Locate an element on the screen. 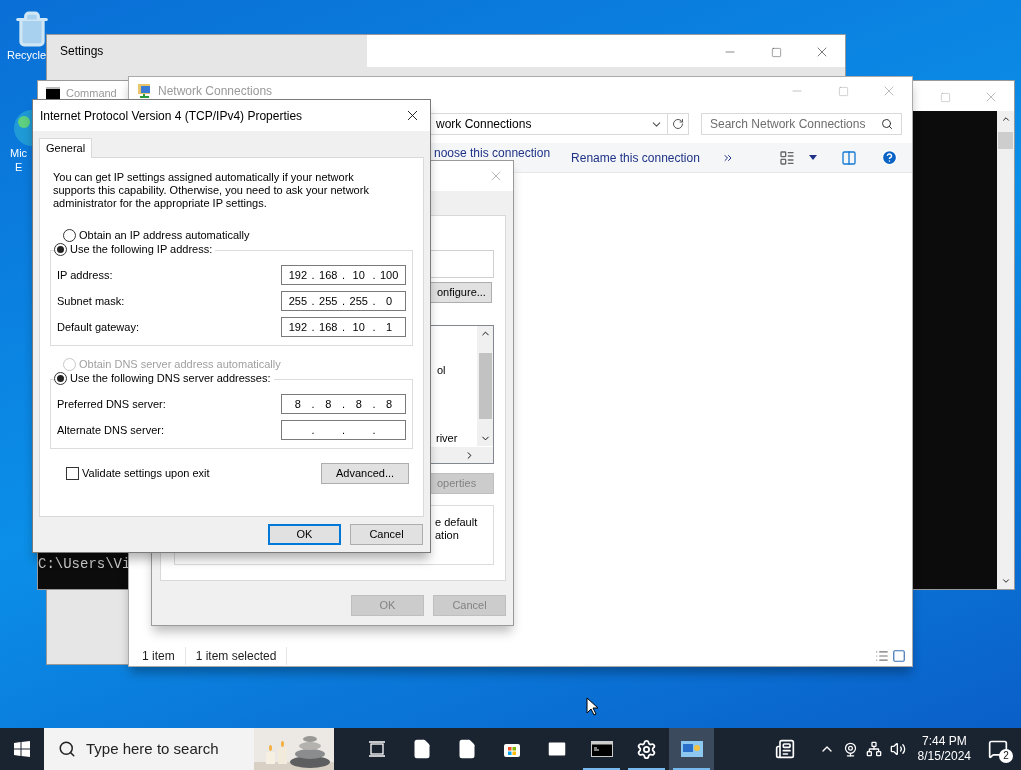  window-title: Internet Protocol Version 4 (TCP/IPv4) Properties is located at coordinates (171, 116).